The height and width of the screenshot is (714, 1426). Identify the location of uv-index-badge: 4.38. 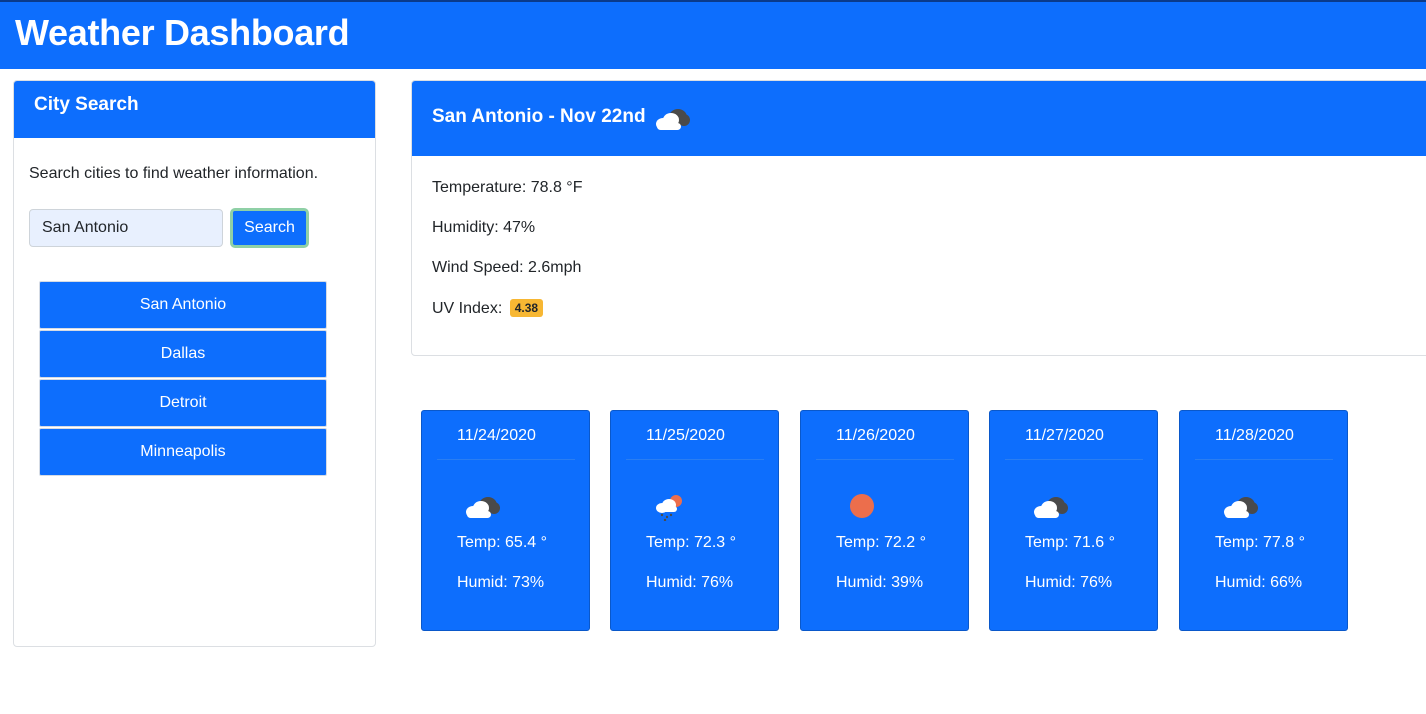
(526, 308).